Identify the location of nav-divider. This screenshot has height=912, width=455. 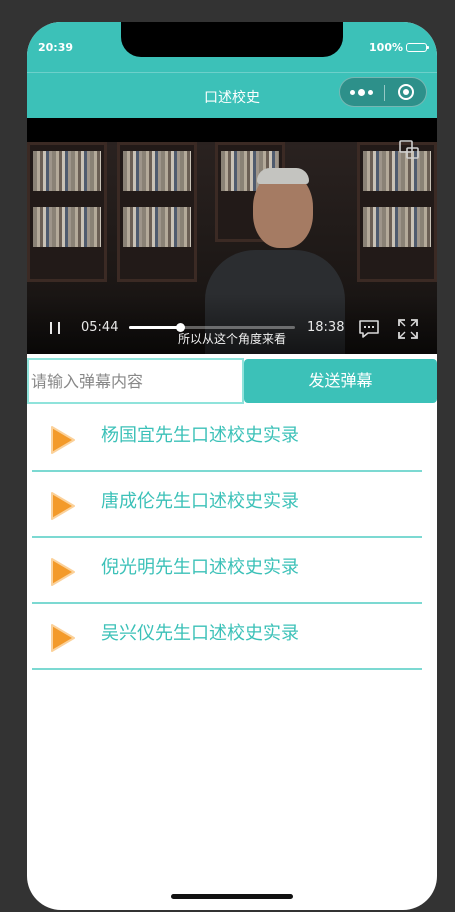
(232, 72).